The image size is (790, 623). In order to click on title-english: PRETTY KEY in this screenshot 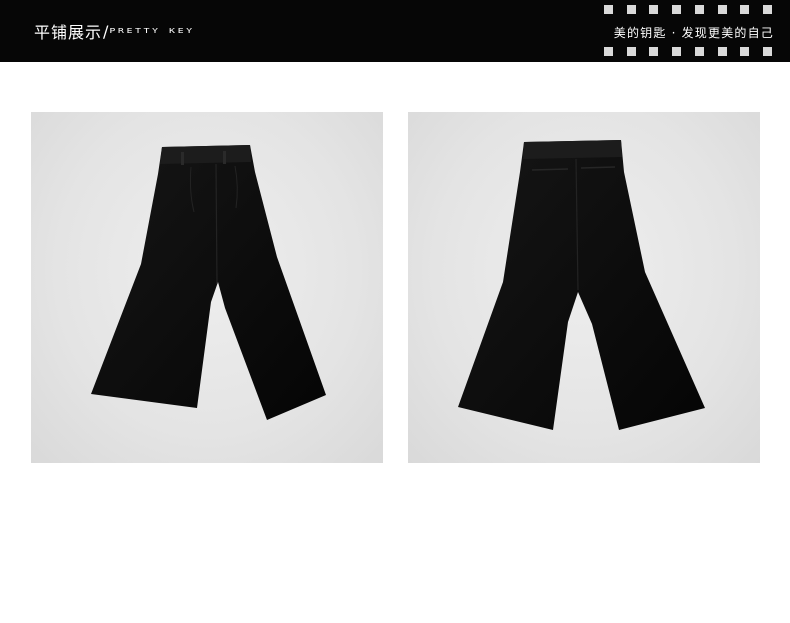, I will do `click(152, 31)`.